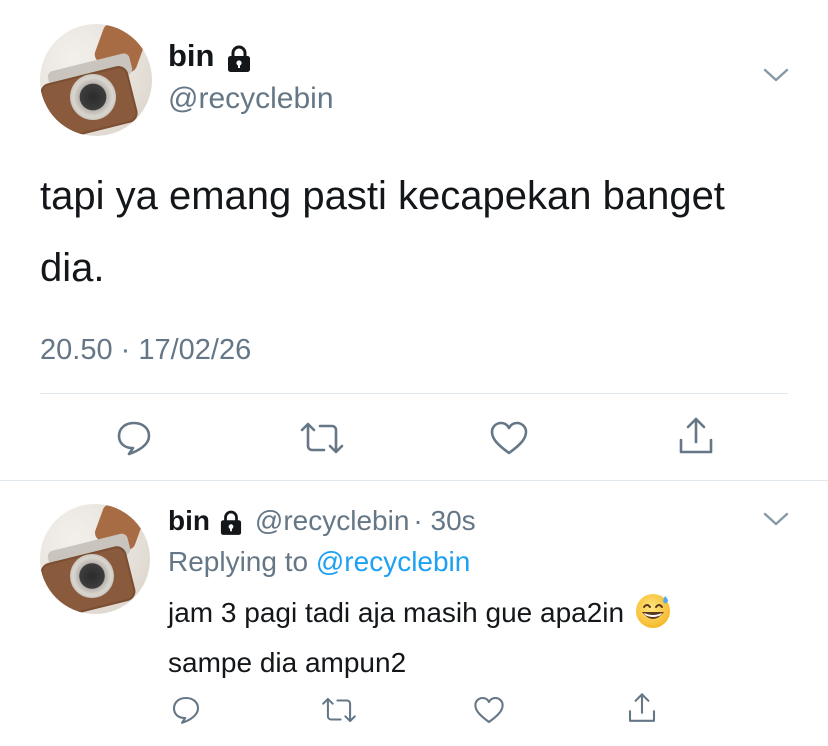 This screenshot has height=746, width=828. I want to click on reply-age: · 30s, so click(444, 520).